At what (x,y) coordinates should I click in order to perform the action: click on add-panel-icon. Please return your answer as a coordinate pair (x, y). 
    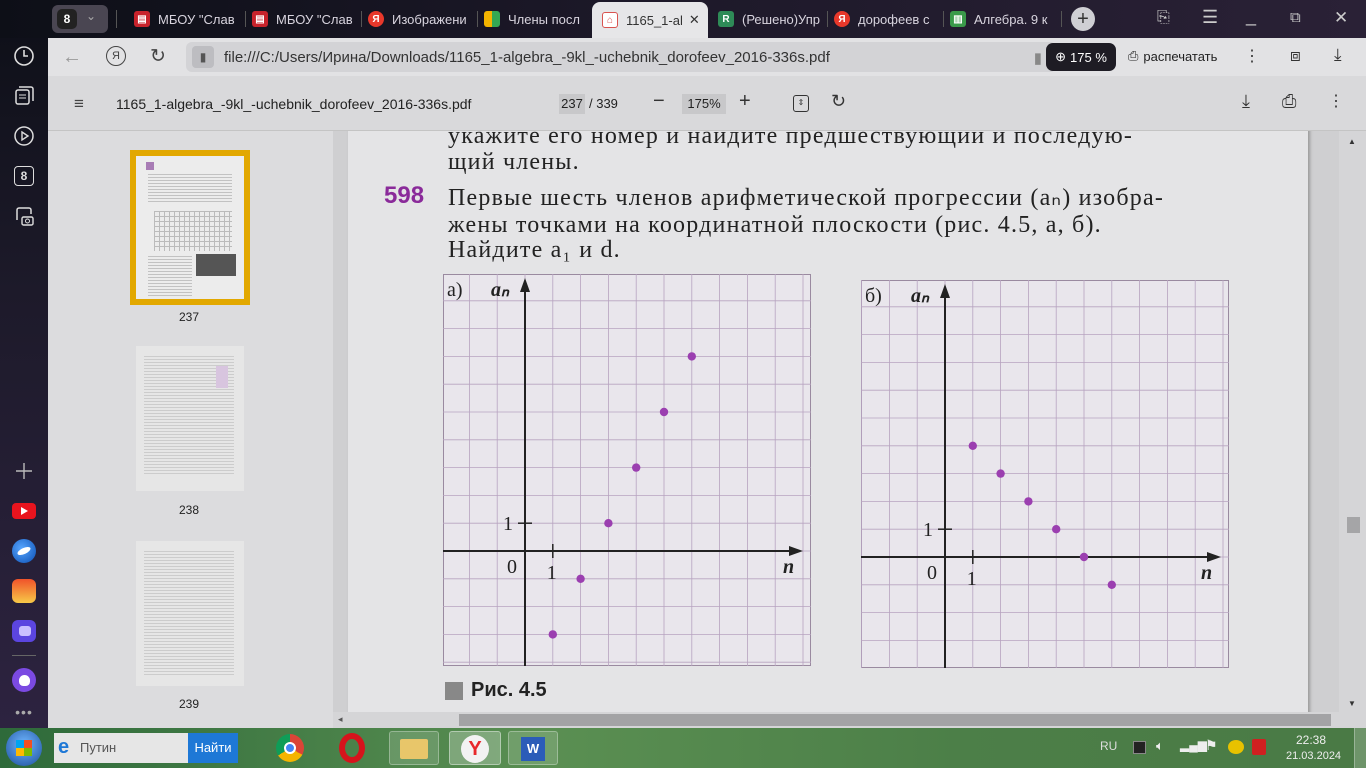
    Looking at the image, I should click on (24, 471).